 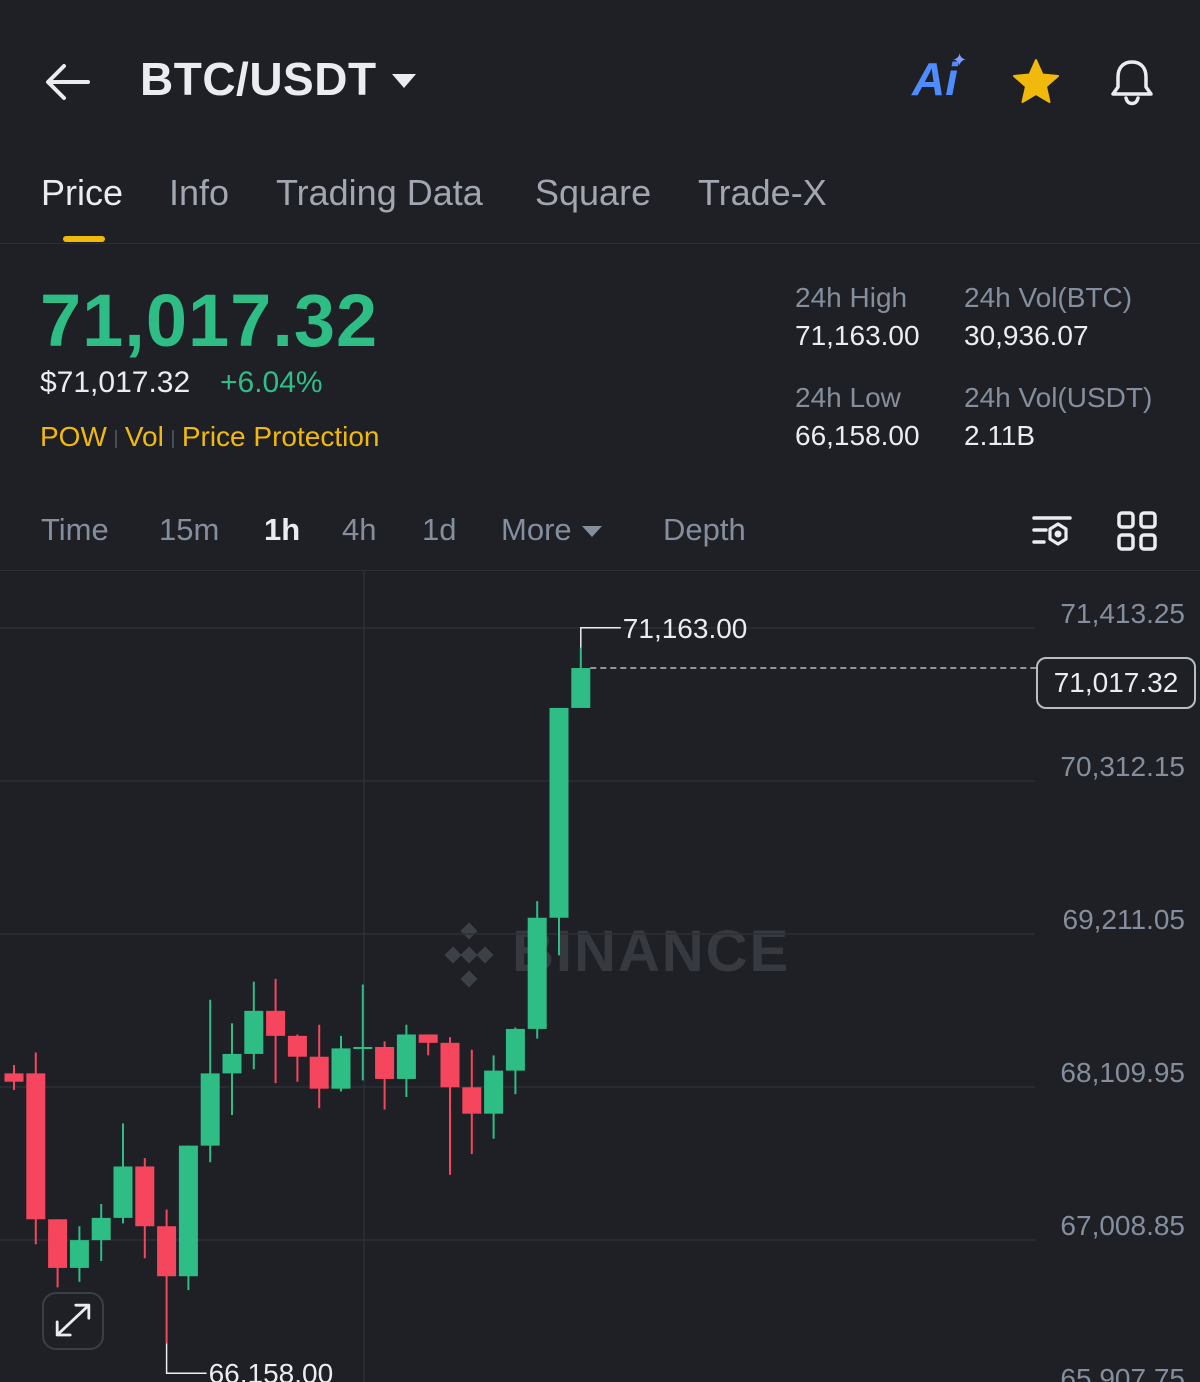 What do you see at coordinates (73, 1321) in the screenshot?
I see `expand-chart-icon` at bounding box center [73, 1321].